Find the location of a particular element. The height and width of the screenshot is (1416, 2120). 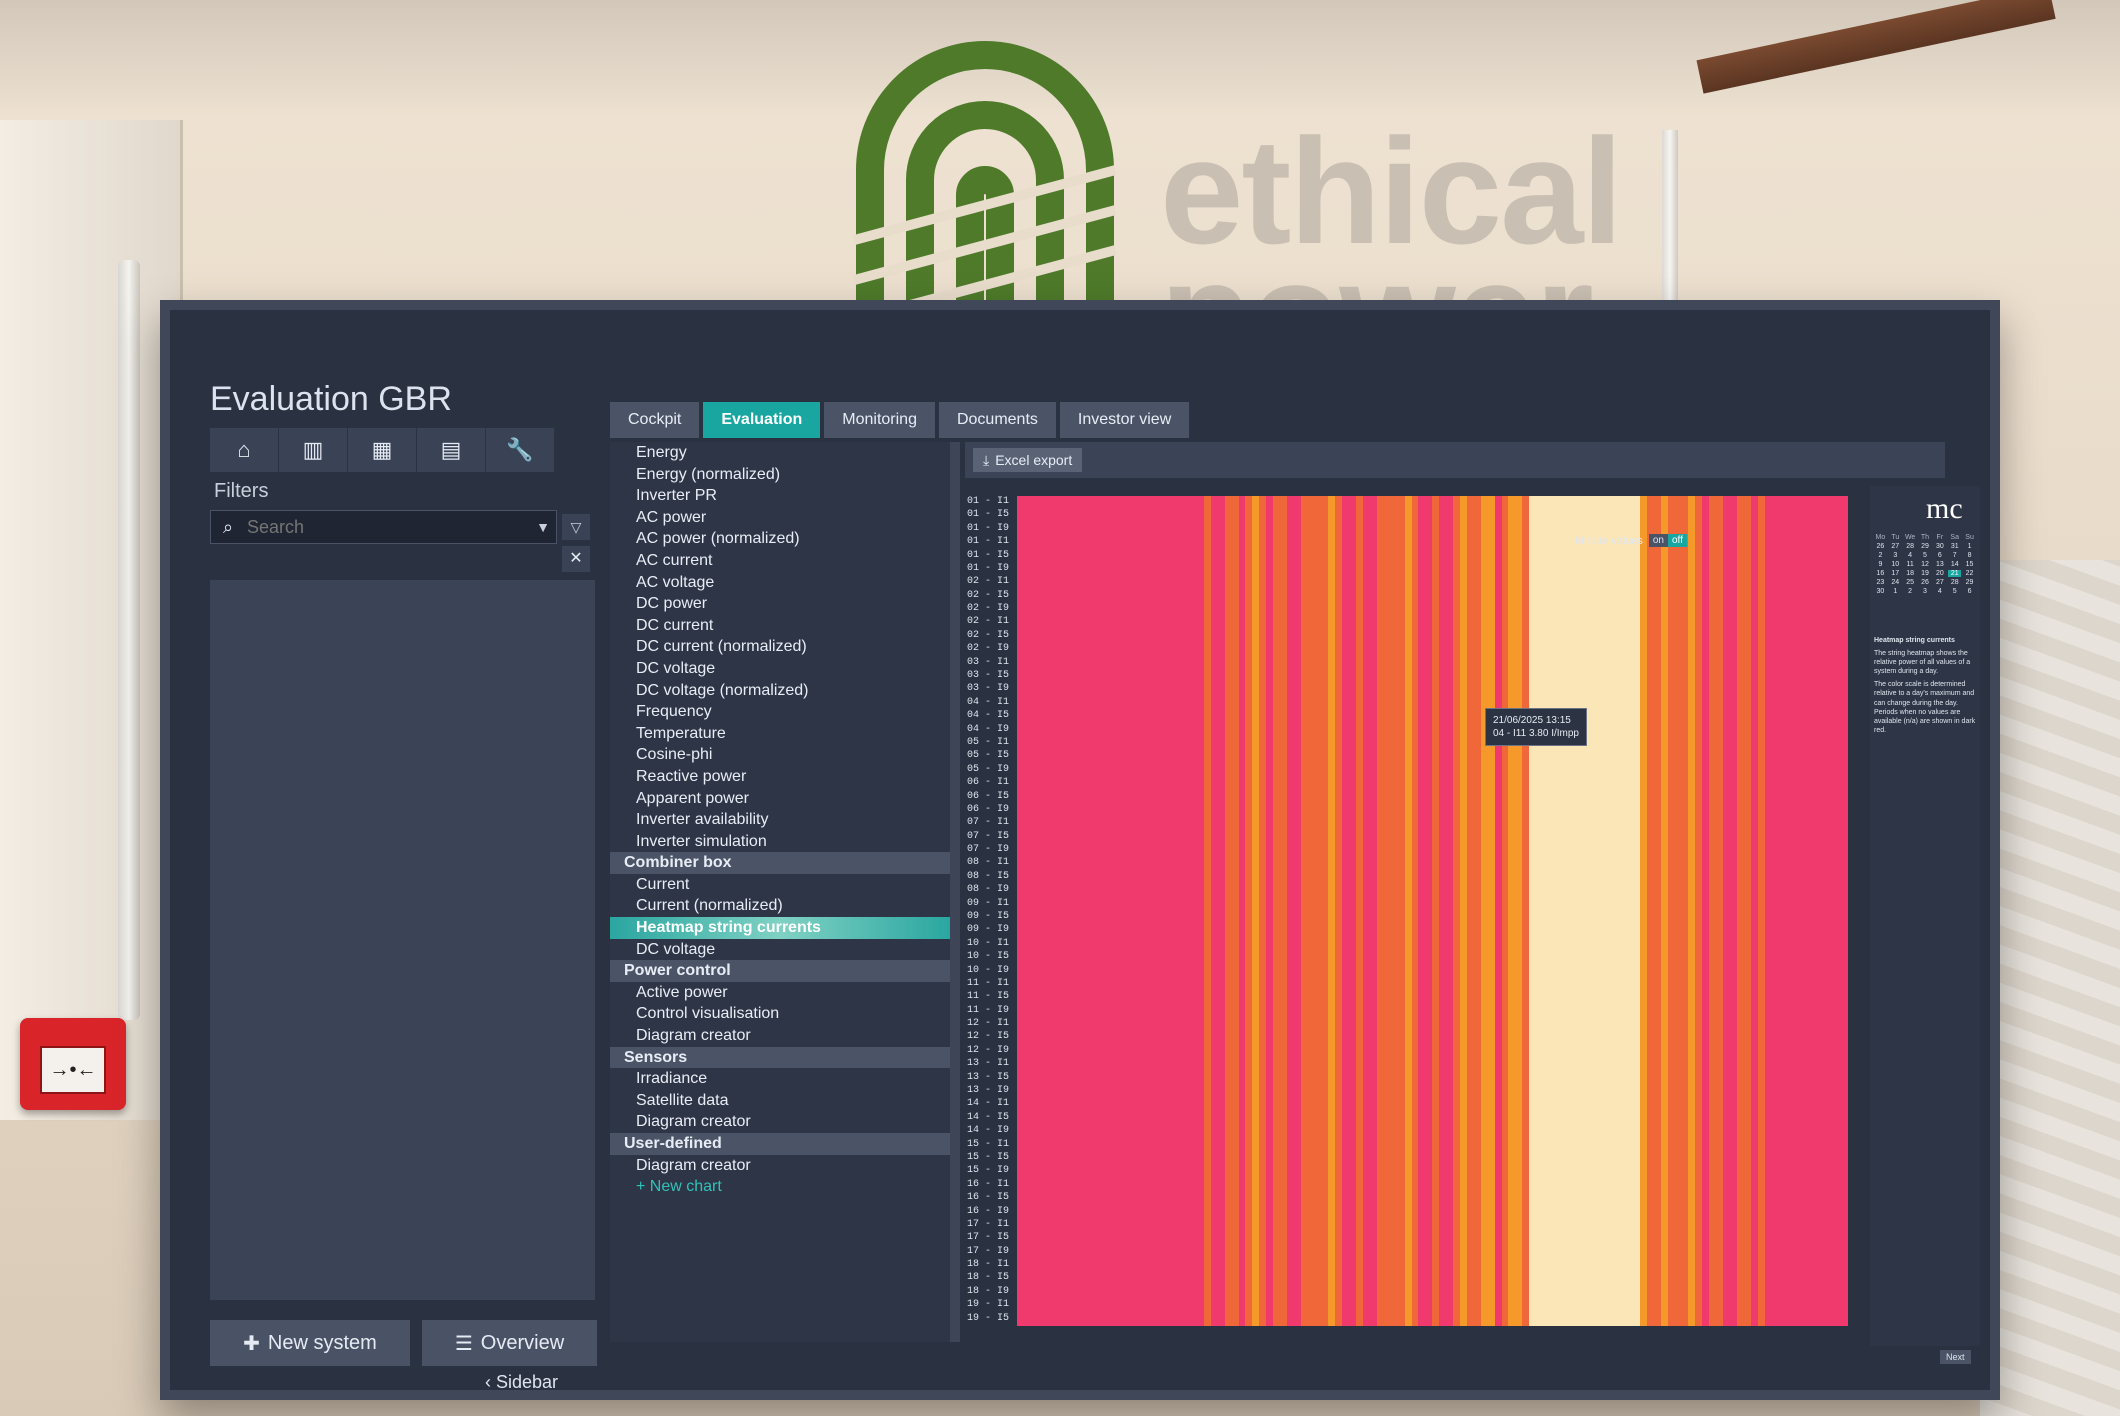

menu-item: Inverter PR is located at coordinates (780, 496).